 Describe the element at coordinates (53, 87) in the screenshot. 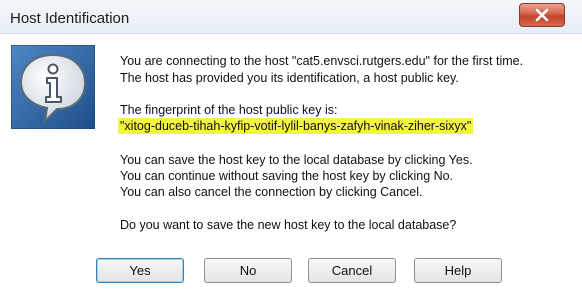

I see `info-speech-bubble-icon` at that location.